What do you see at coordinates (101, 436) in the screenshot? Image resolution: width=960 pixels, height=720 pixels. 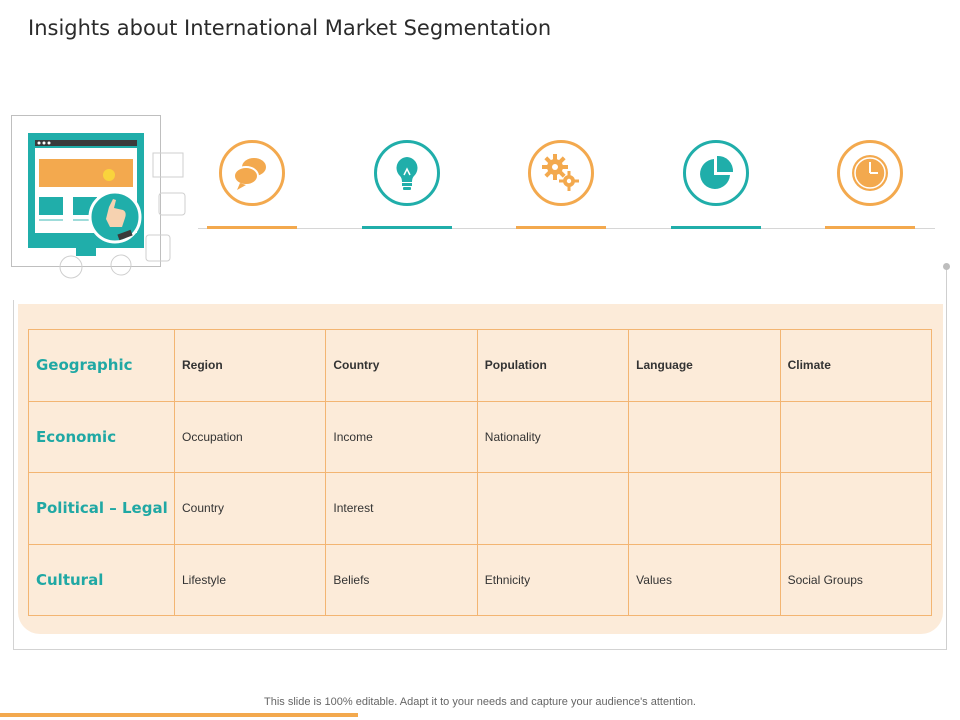 I see `row-label-economic: Economic` at bounding box center [101, 436].